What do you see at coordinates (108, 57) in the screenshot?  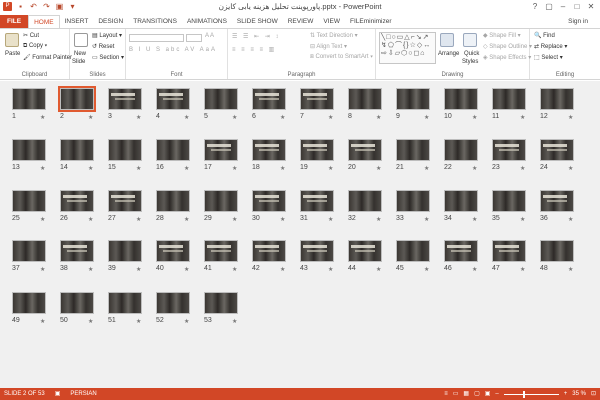 I see `section-button: ▭ Section ▾` at bounding box center [108, 57].